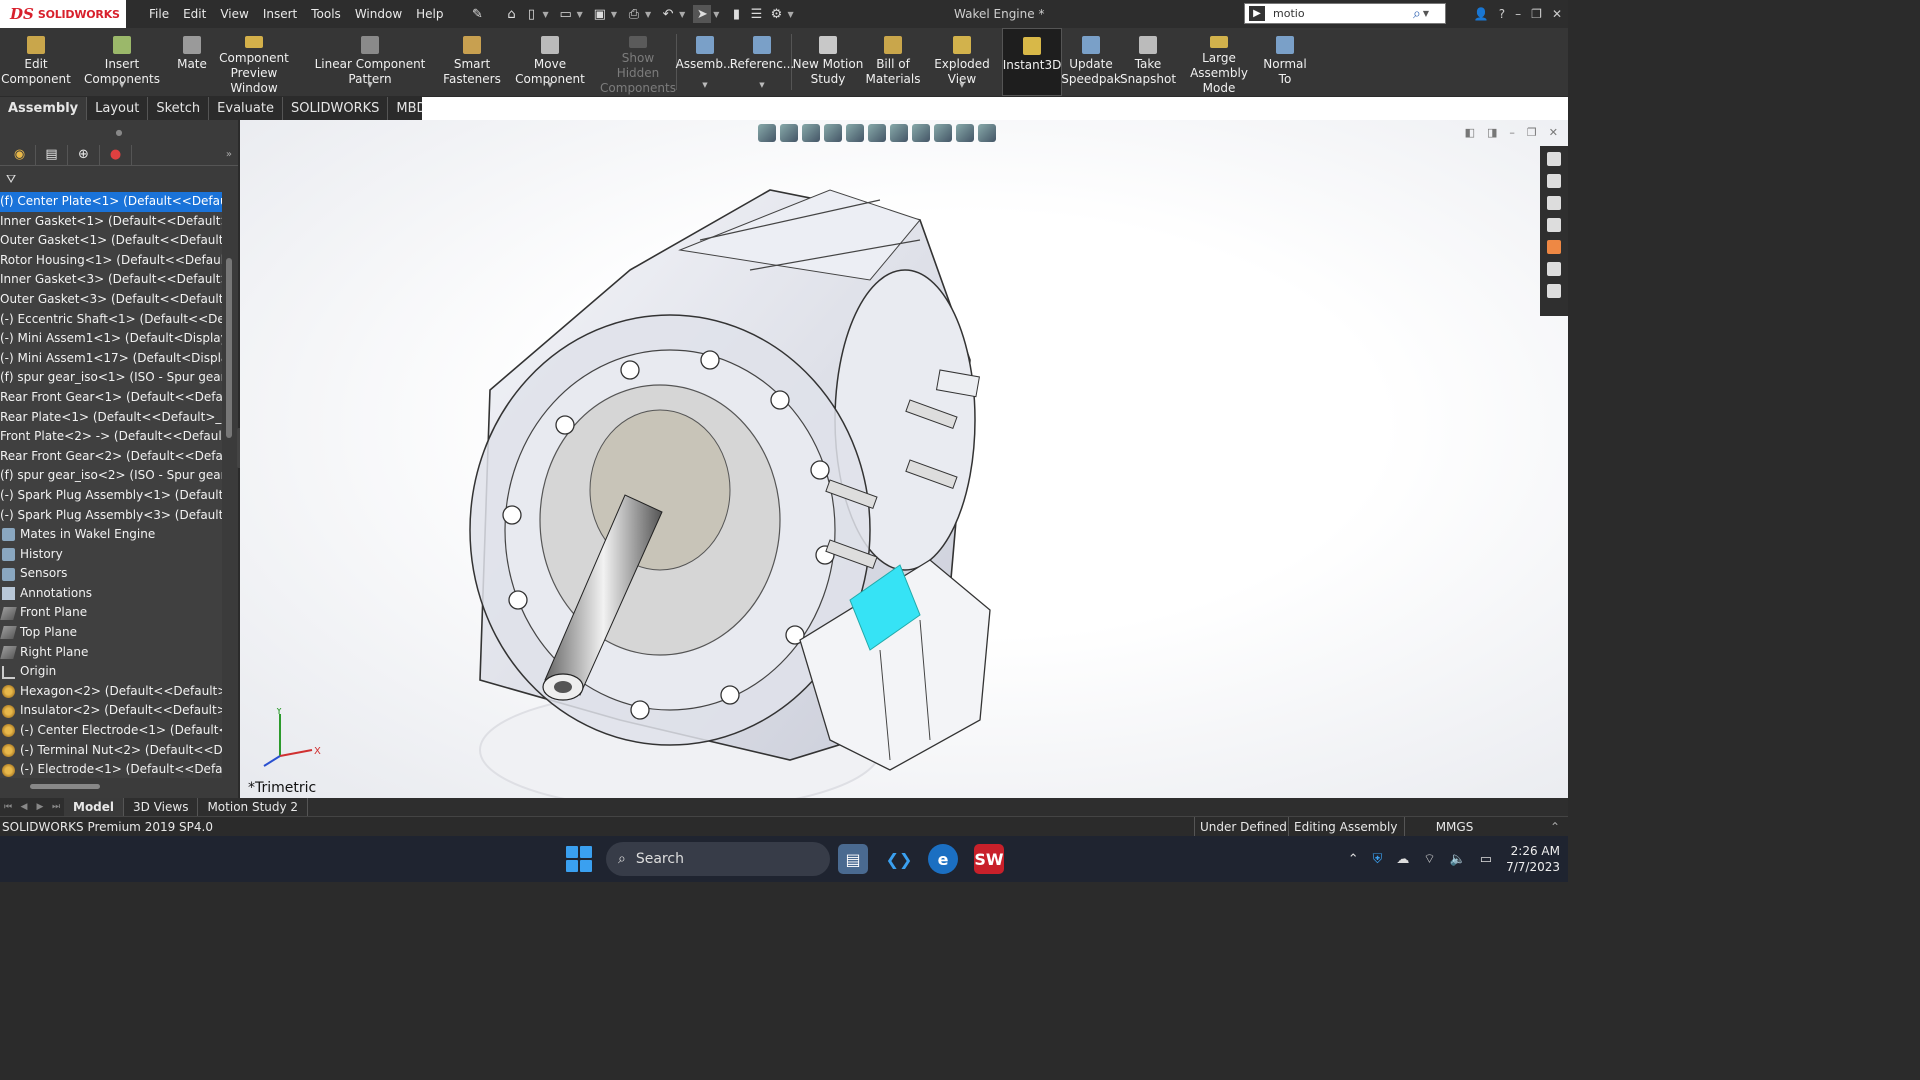 This screenshot has height=1080, width=1920. I want to click on edit-appearance-icon, so click(943, 133).